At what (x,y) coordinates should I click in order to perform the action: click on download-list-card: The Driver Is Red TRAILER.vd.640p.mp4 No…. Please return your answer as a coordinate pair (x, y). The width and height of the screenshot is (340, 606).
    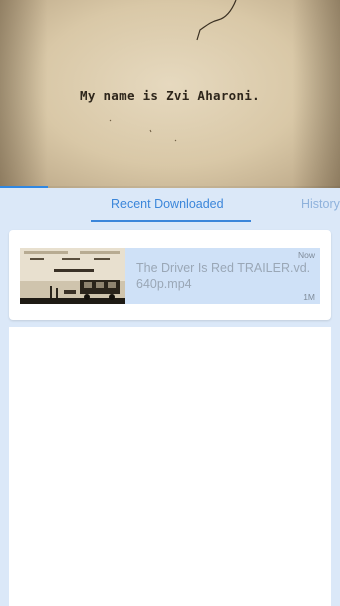
    Looking at the image, I should click on (170, 275).